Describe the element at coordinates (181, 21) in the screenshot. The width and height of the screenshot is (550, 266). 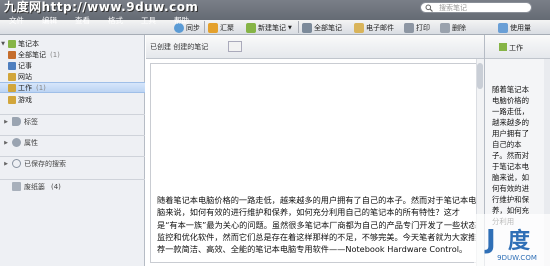
I see `menu-help: 帮助` at that location.